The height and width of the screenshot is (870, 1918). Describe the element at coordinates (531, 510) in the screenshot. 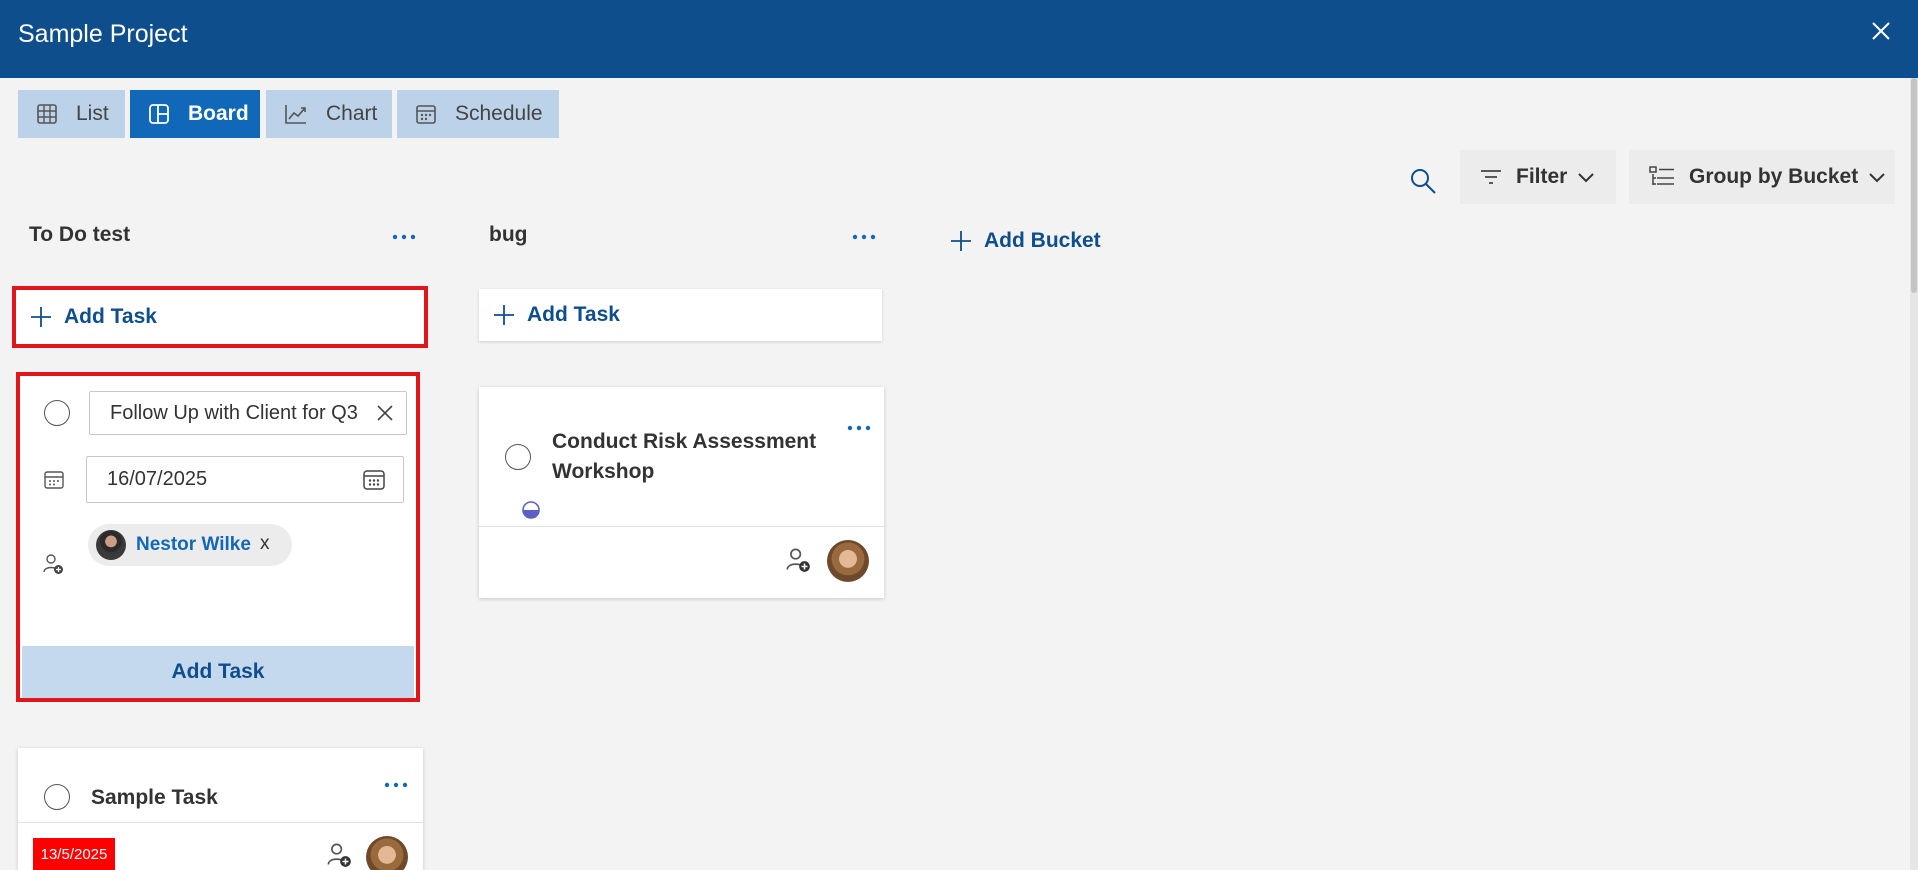

I see `progress-half-icon` at that location.